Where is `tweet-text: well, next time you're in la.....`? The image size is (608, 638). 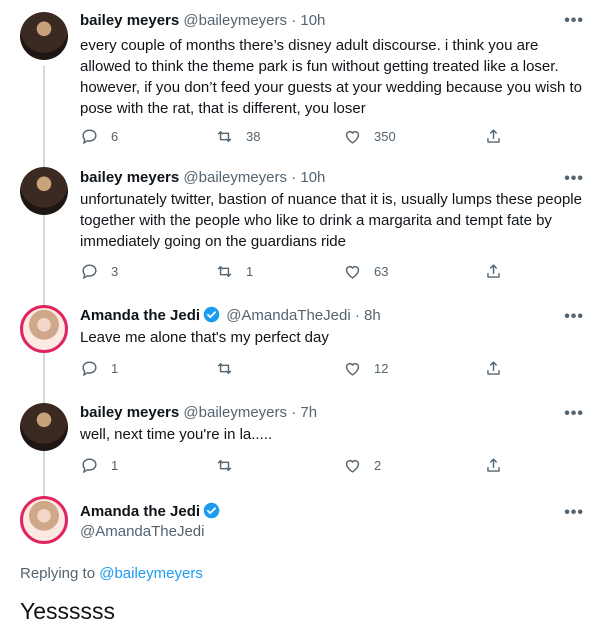 tweet-text: well, next time you're in la..... is located at coordinates (176, 434).